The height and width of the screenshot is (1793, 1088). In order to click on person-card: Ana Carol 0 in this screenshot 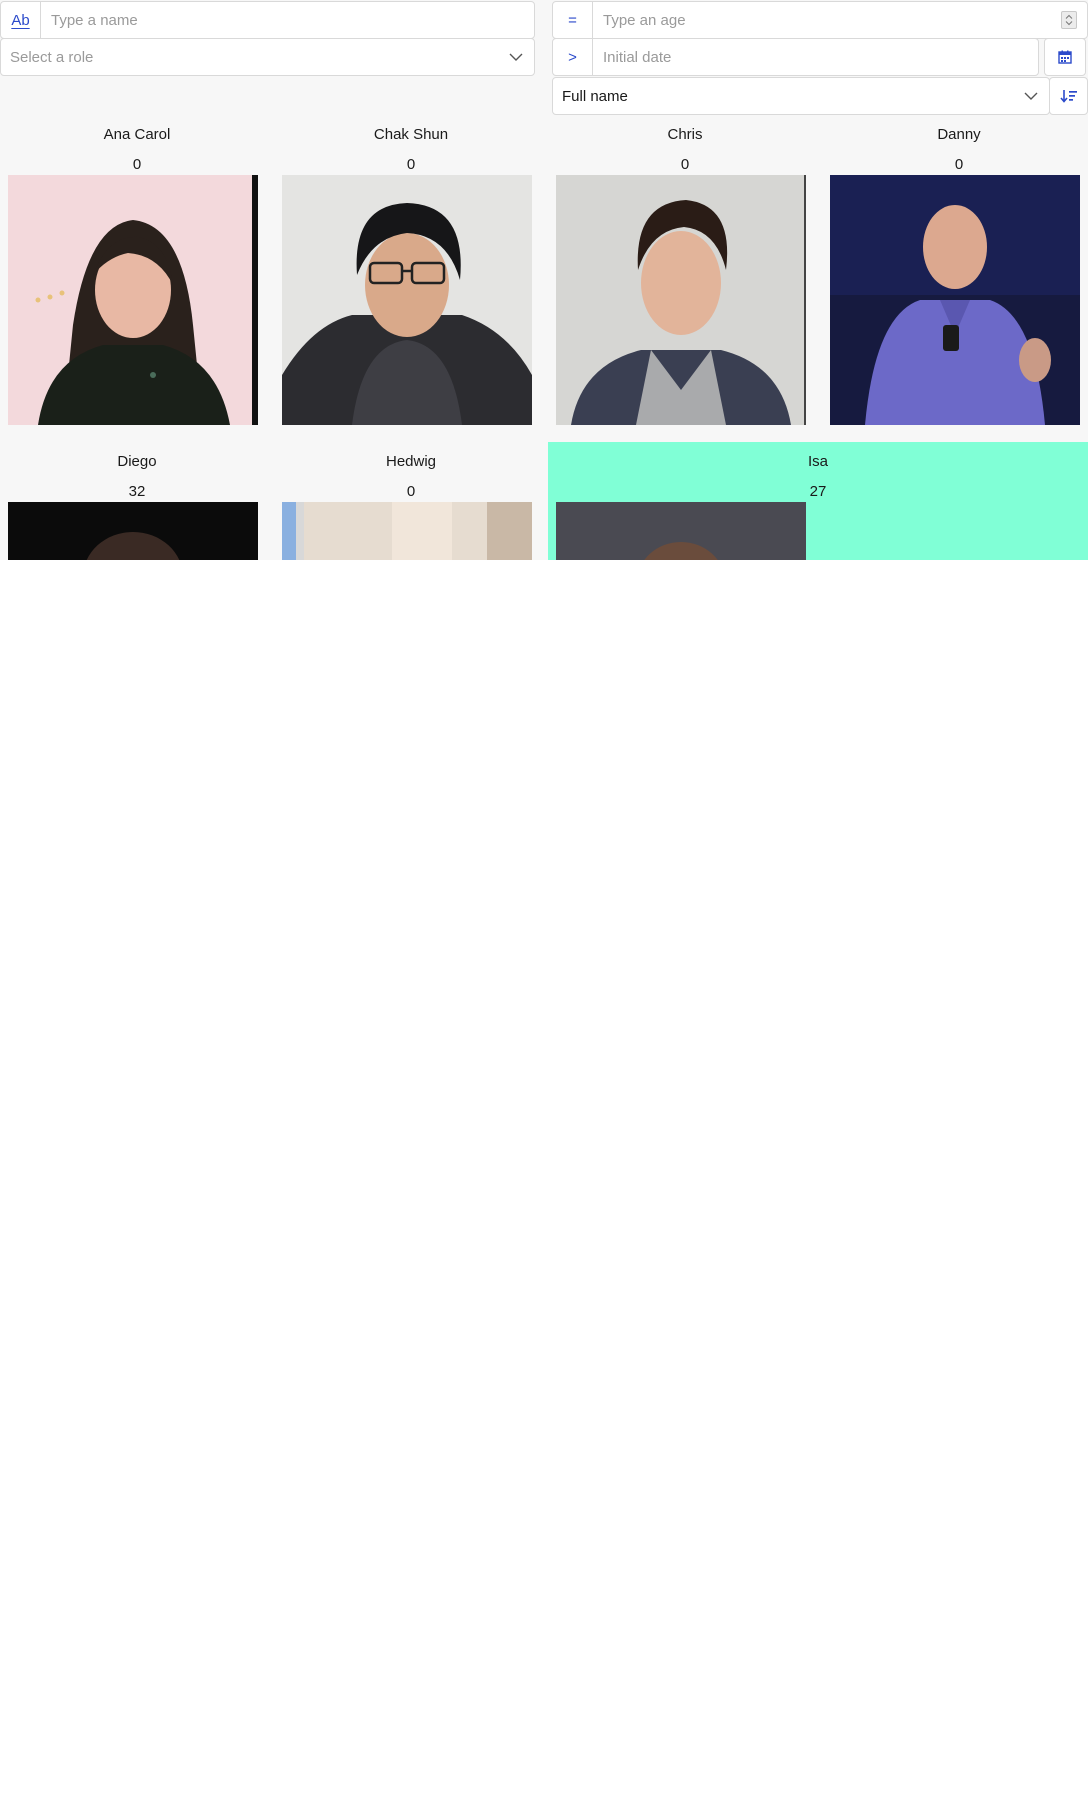, I will do `click(137, 278)`.